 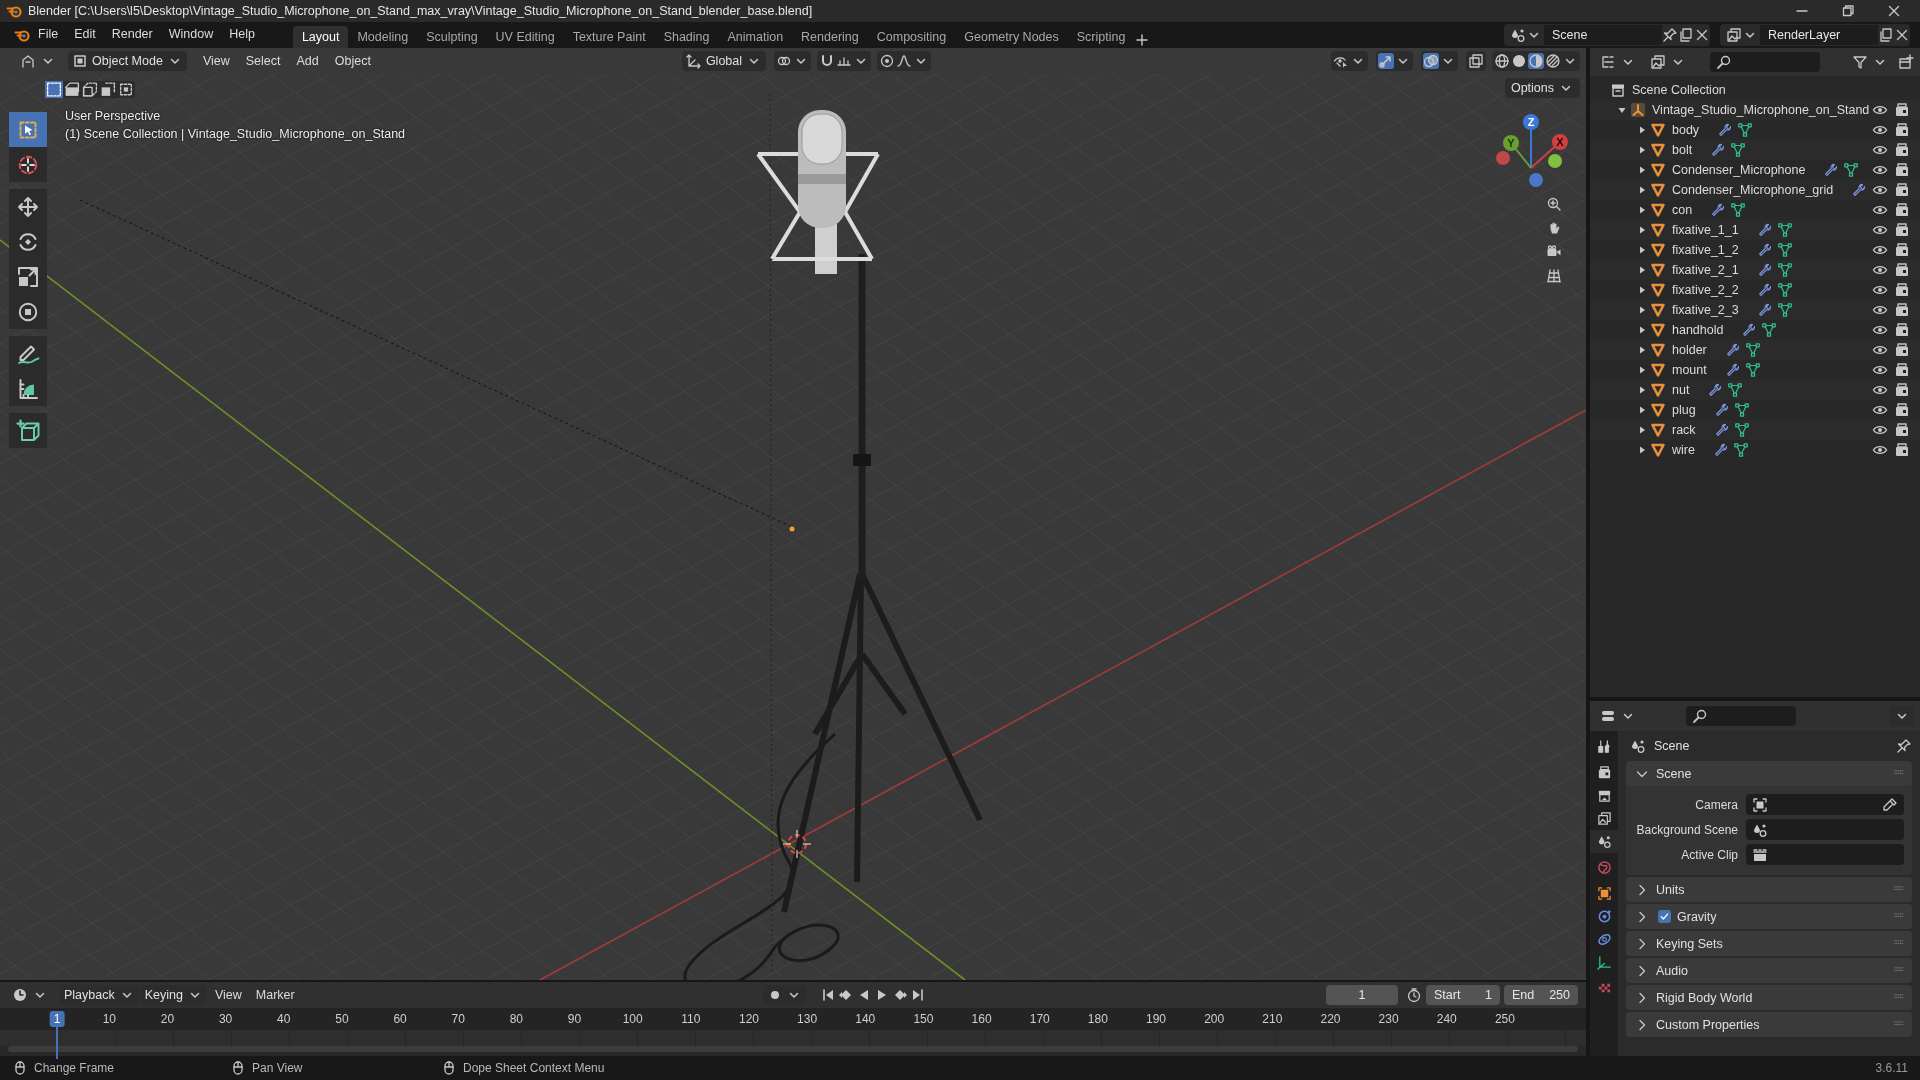 What do you see at coordinates (1502, 61) in the screenshot?
I see `wireframe-shading-icon` at bounding box center [1502, 61].